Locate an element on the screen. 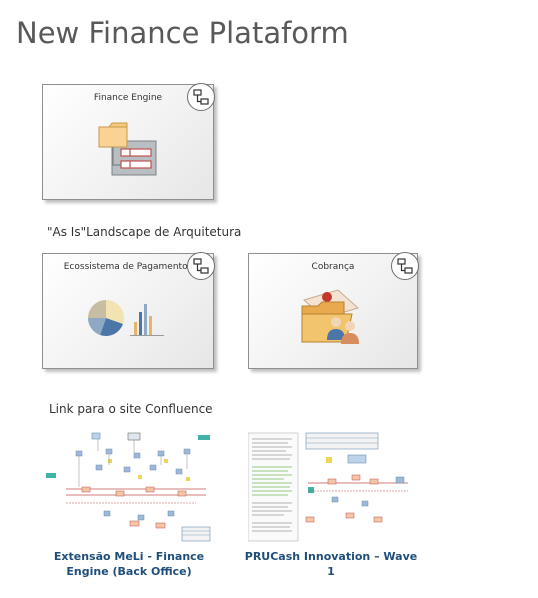 This screenshot has height=598, width=538. page-title: New Finance Plataform is located at coordinates (182, 33).